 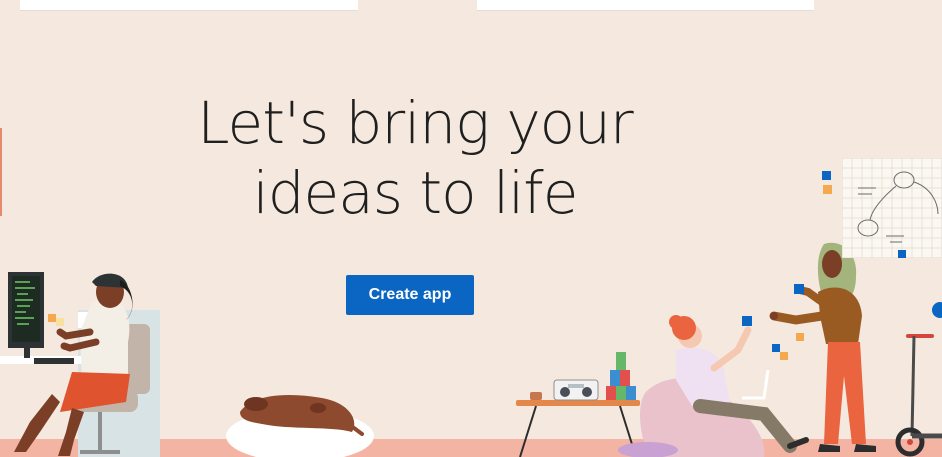 I want to click on top-card-right, so click(x=645, y=5).